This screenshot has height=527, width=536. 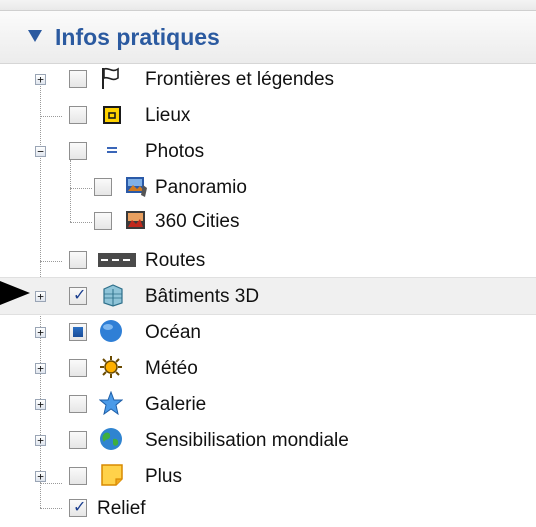 What do you see at coordinates (268, 509) in the screenshot?
I see `layer-row-terrain: ✓ Relief` at bounding box center [268, 509].